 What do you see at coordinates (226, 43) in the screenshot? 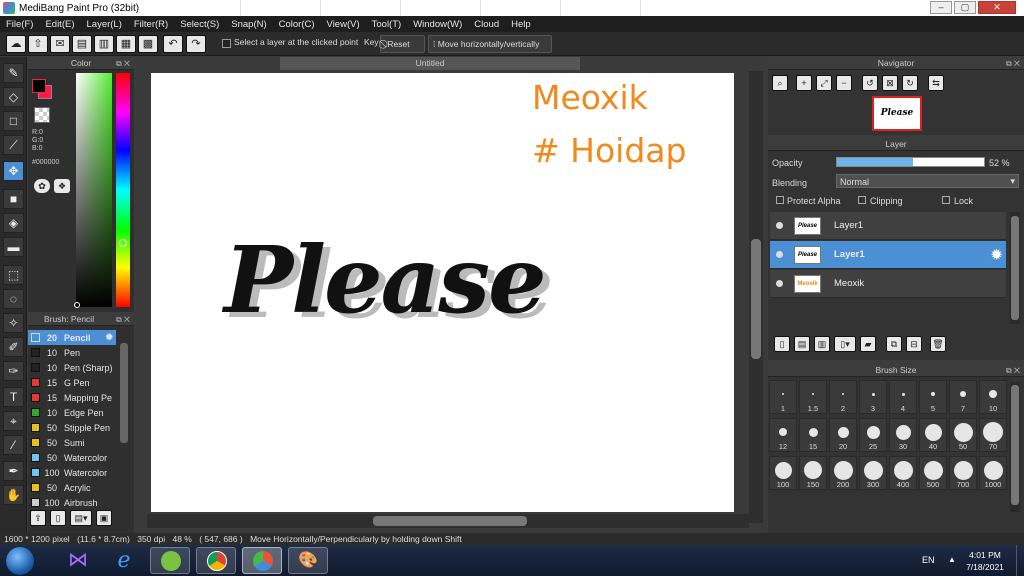
I see `select-layer-checkbox` at bounding box center [226, 43].